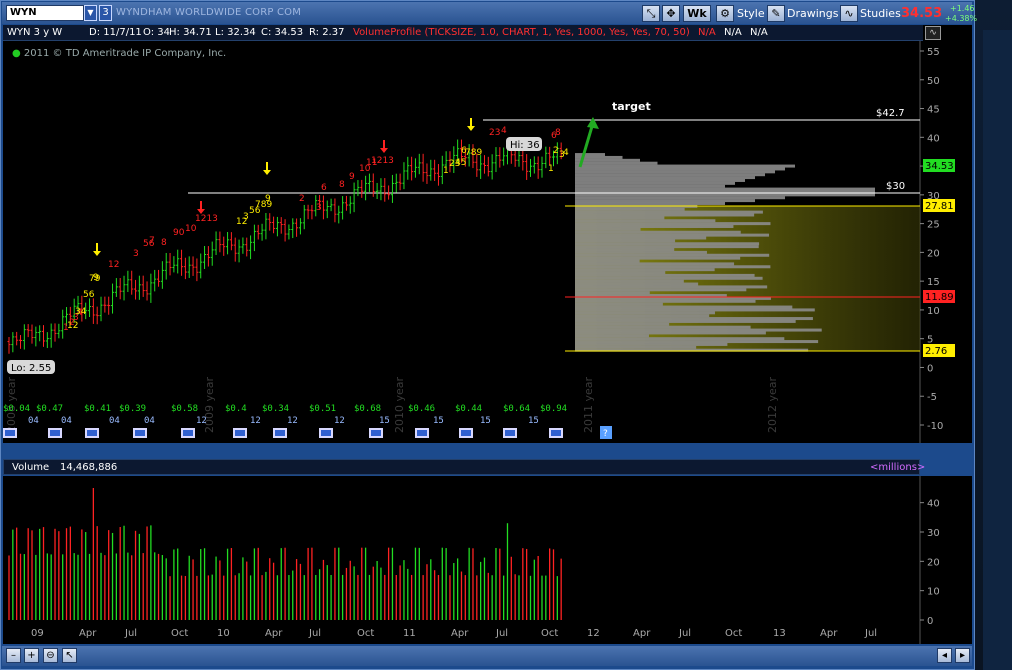  I want to click on cursor-icon: ↖, so click(69, 655).